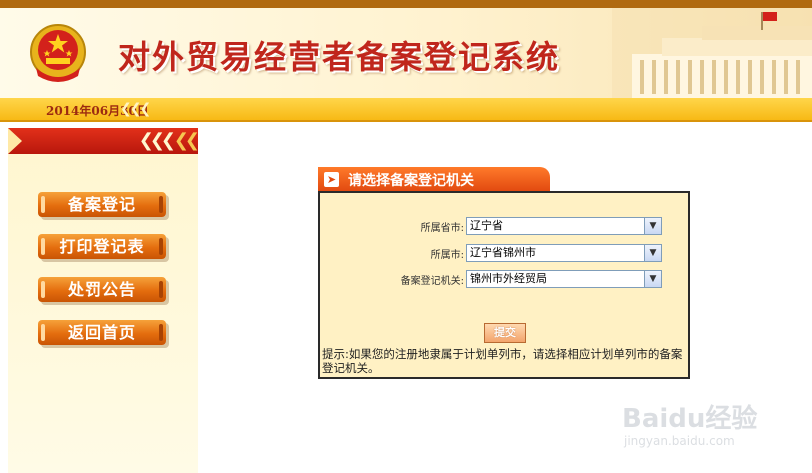 This screenshot has height=473, width=812. What do you see at coordinates (564, 253) in the screenshot?
I see `city-select: 辽宁省锦州市 ▼` at bounding box center [564, 253].